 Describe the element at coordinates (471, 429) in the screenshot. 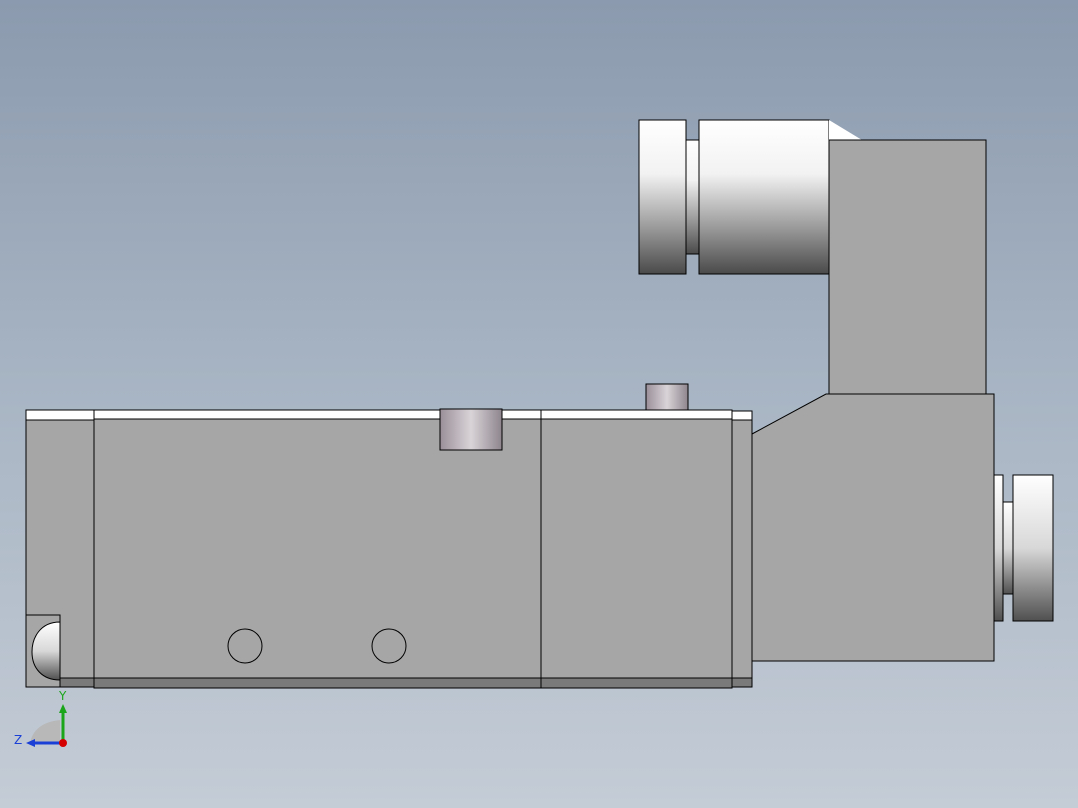

I see `pilot-exhaust-nub` at that location.